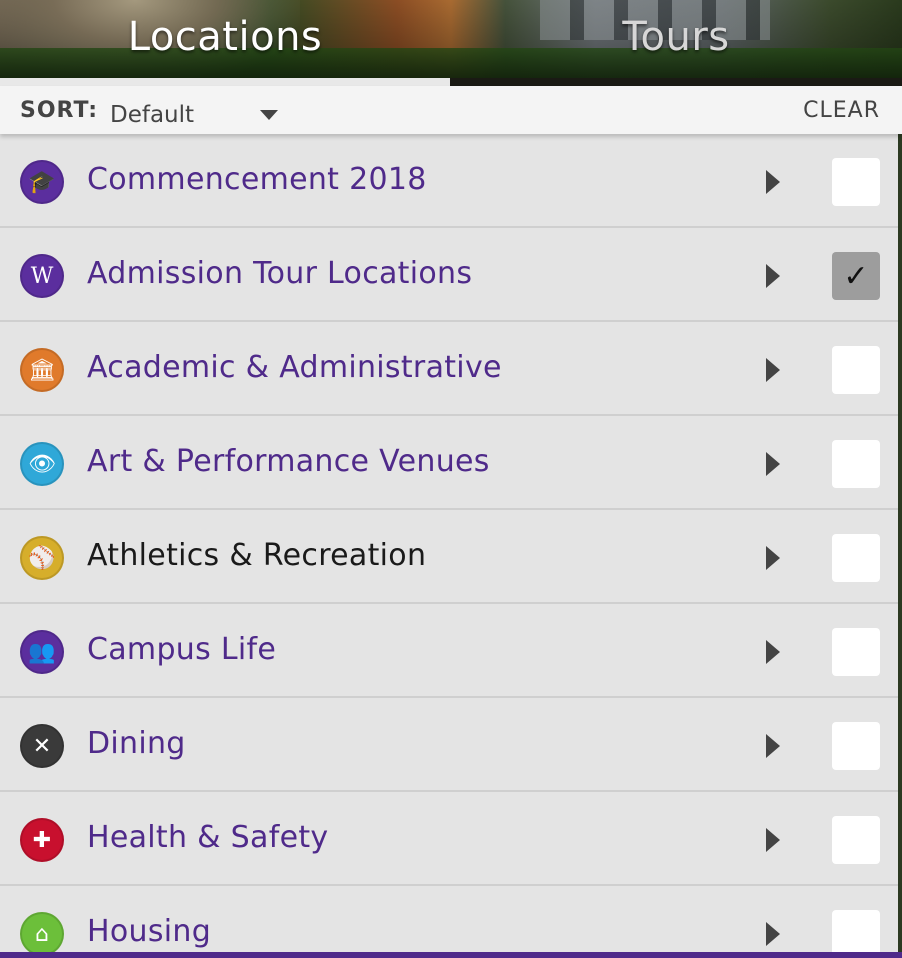  I want to click on list-item: W Admission Tour Locations ✓, so click(451, 275).